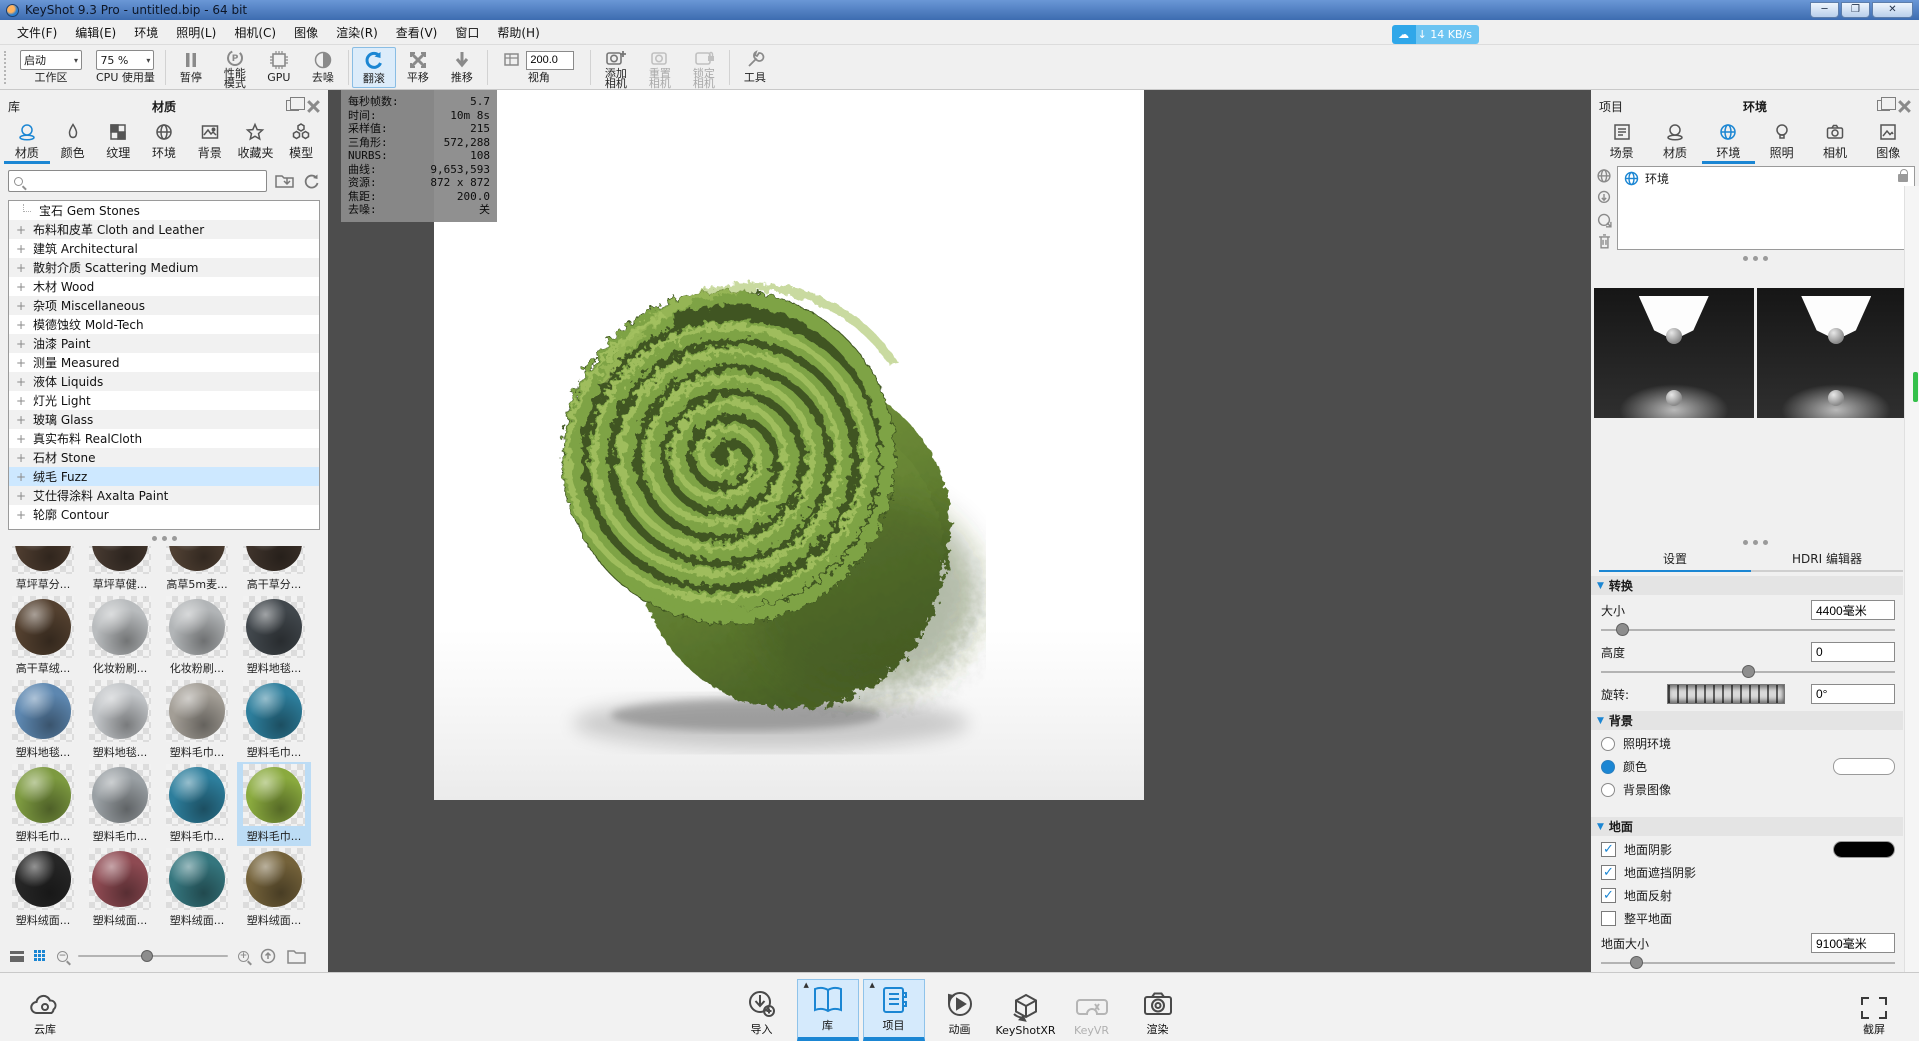 This screenshot has width=1919, height=1041. What do you see at coordinates (1748, 672) in the screenshot?
I see `height-slider` at bounding box center [1748, 672].